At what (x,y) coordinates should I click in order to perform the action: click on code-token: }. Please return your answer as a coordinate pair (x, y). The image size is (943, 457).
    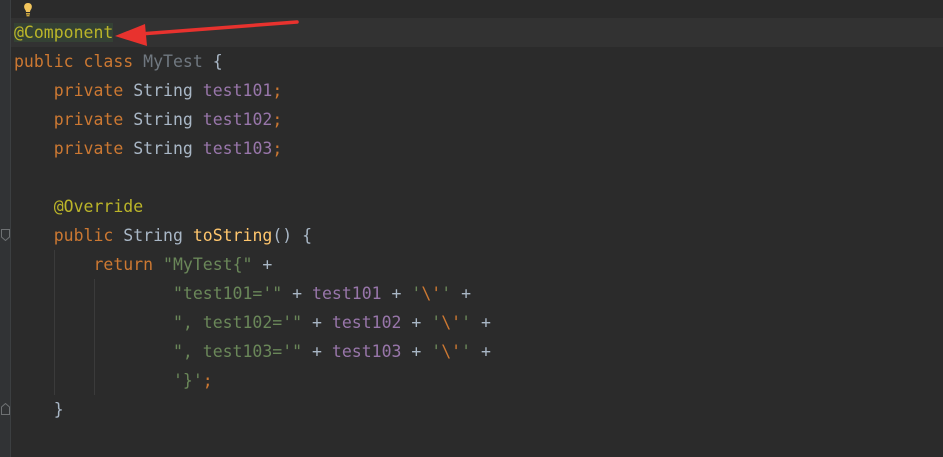
    Looking at the image, I should click on (39, 409).